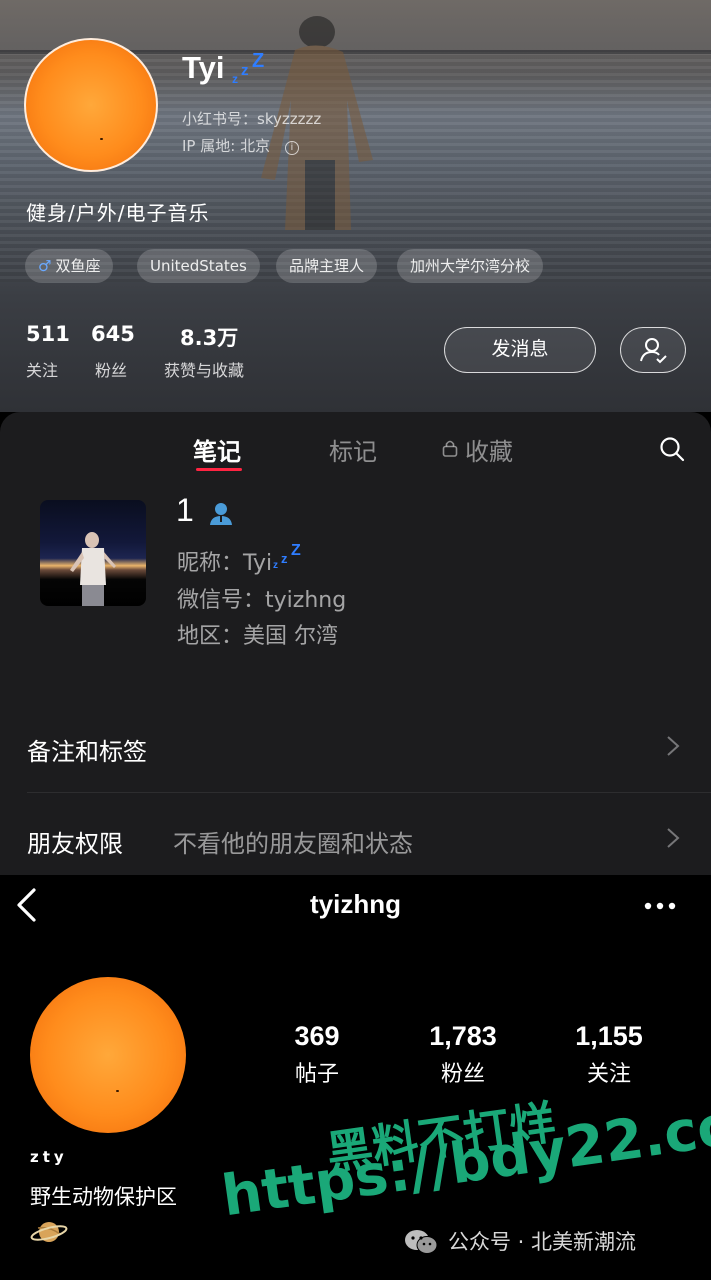  I want to click on following-count: 511, so click(48, 334).